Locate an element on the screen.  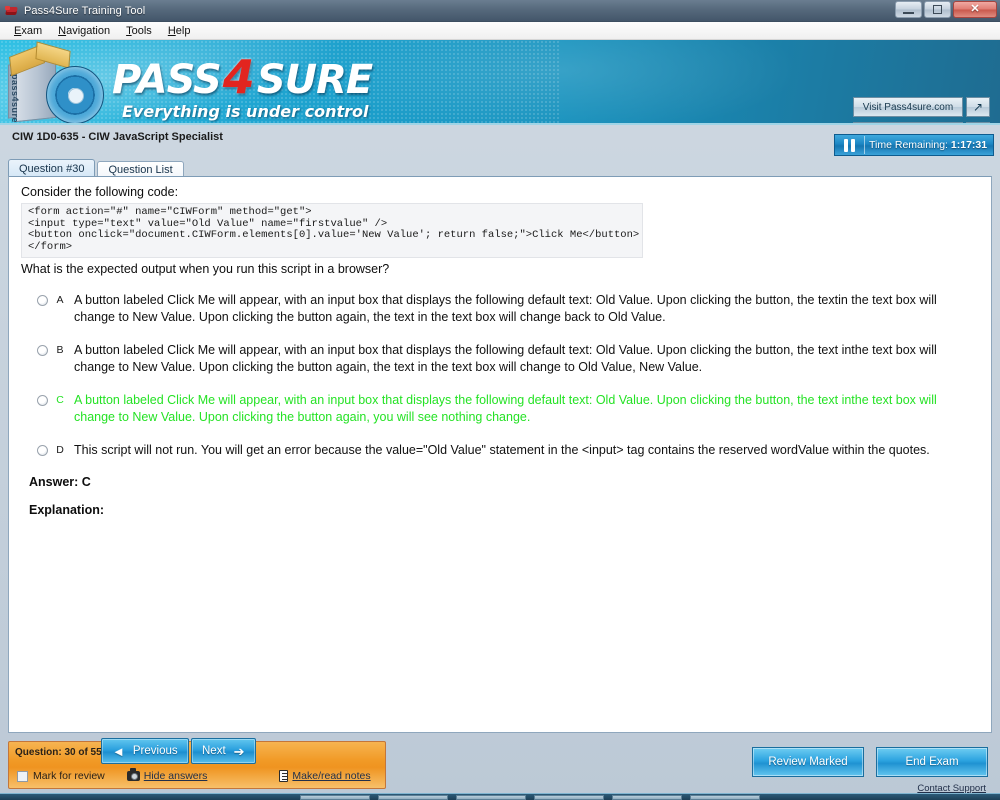
mark-for-review-checkbox is located at coordinates (22, 776).